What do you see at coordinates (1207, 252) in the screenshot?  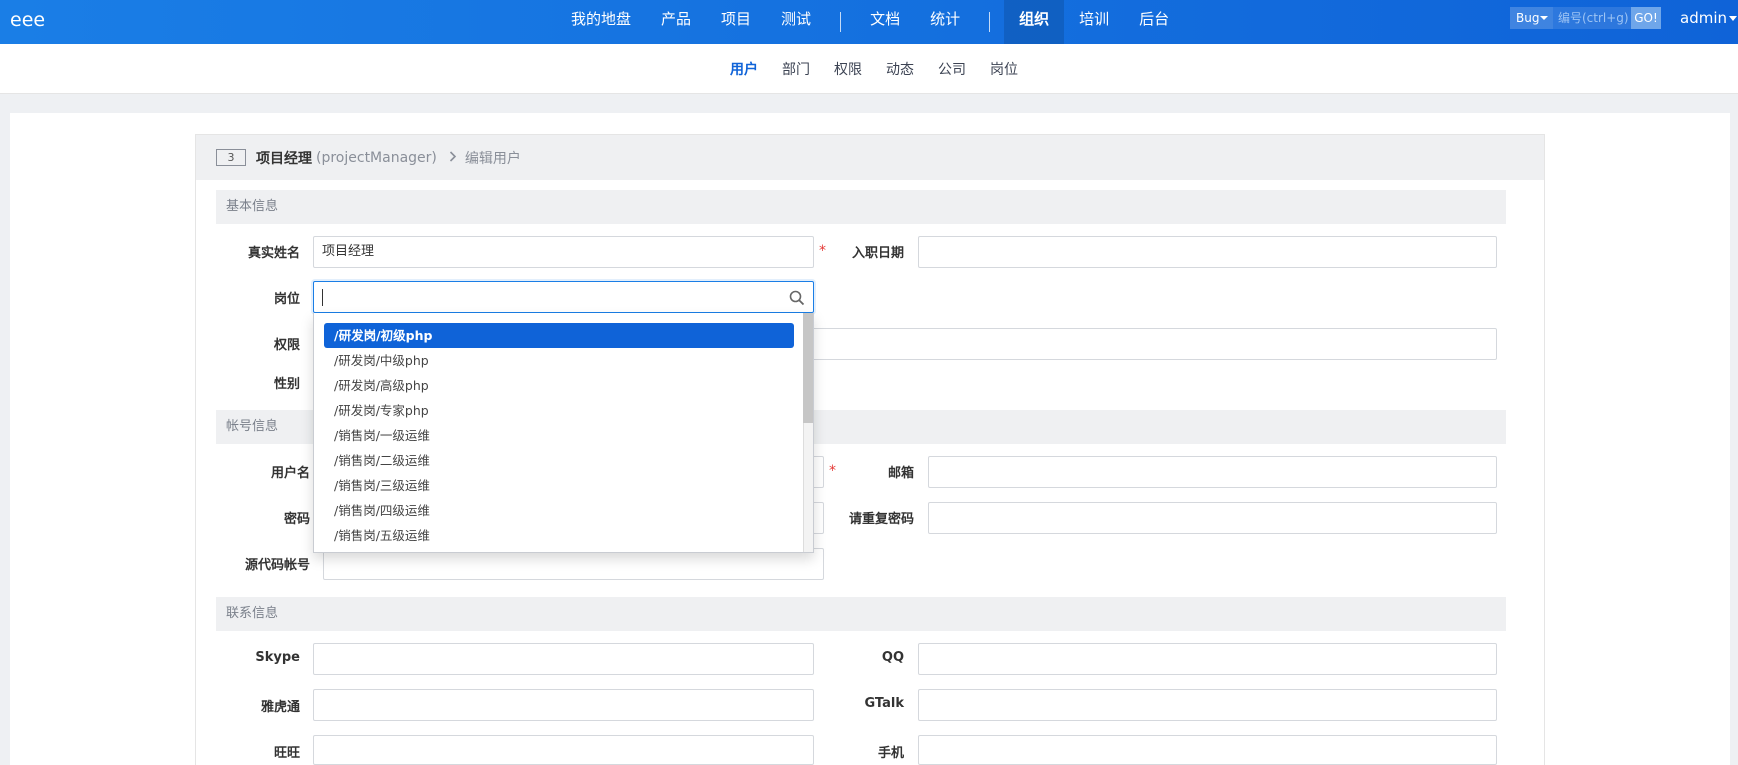 I see `join-date-input` at bounding box center [1207, 252].